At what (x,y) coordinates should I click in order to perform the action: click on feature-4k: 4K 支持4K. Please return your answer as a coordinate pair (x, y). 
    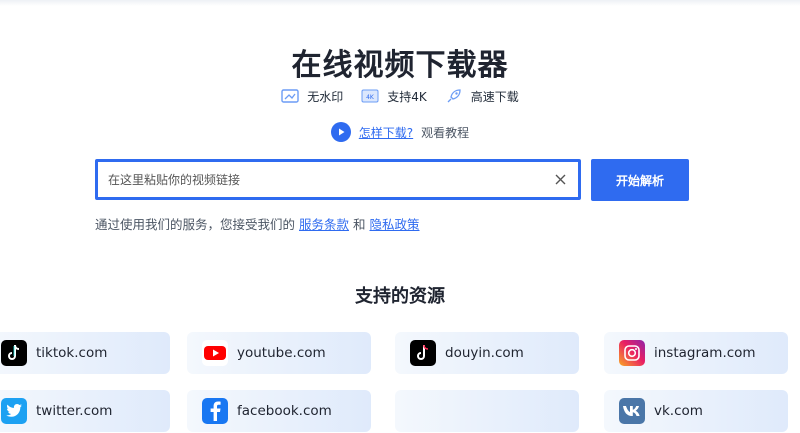
    Looking at the image, I should click on (394, 96).